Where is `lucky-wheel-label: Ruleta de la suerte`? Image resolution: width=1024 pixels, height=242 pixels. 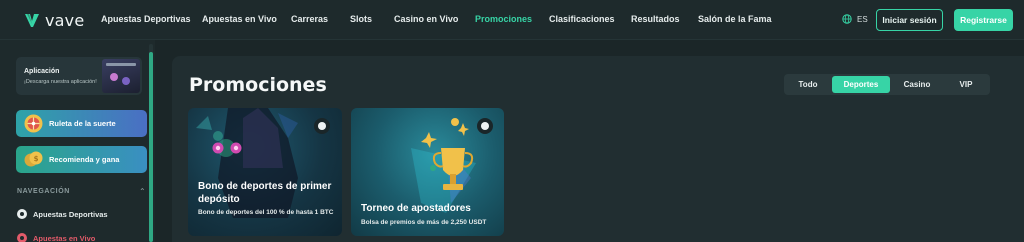 lucky-wheel-label: Ruleta de la suerte is located at coordinates (82, 123).